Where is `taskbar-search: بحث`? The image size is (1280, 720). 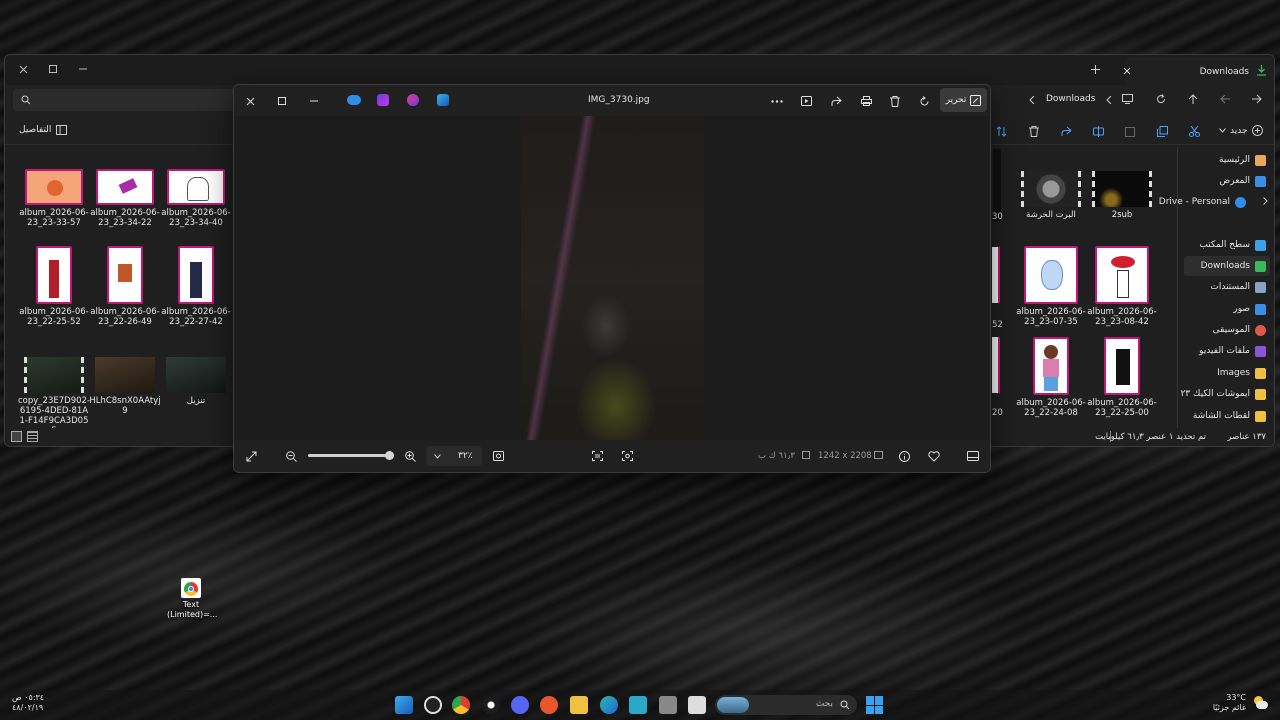 taskbar-search: بحث is located at coordinates (786, 705).